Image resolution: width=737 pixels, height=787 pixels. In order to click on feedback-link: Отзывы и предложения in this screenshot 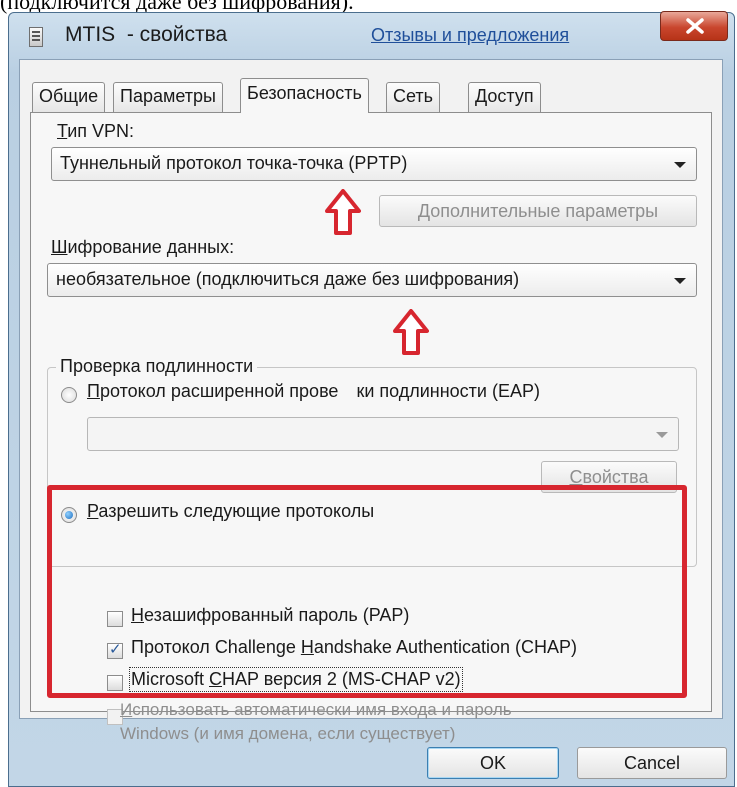, I will do `click(470, 35)`.